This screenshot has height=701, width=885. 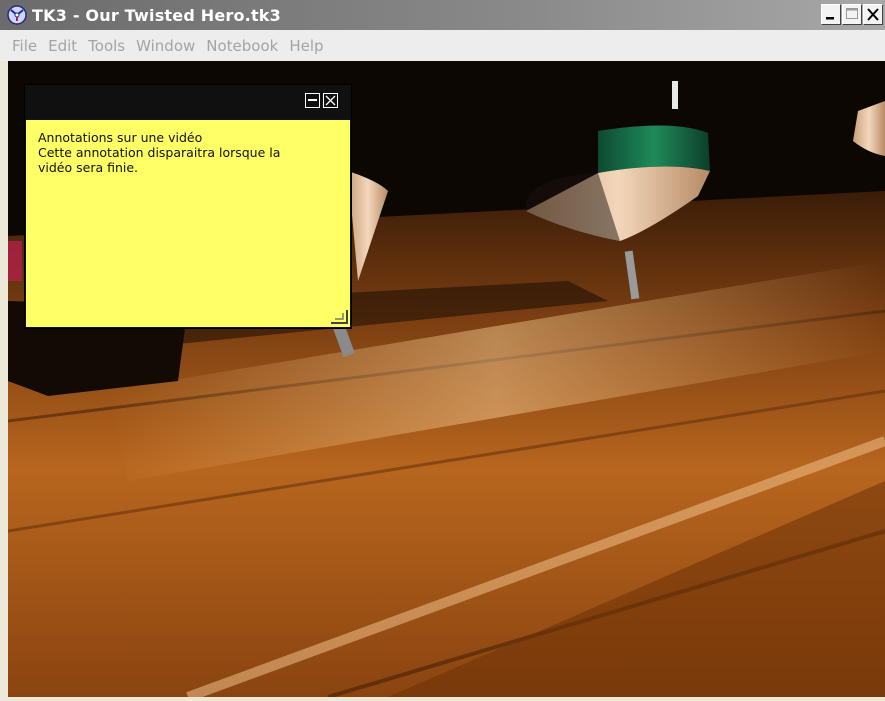 What do you see at coordinates (159, 152) in the screenshot?
I see `annotation-line: Cette annotation disparaitra lorsque la` at bounding box center [159, 152].